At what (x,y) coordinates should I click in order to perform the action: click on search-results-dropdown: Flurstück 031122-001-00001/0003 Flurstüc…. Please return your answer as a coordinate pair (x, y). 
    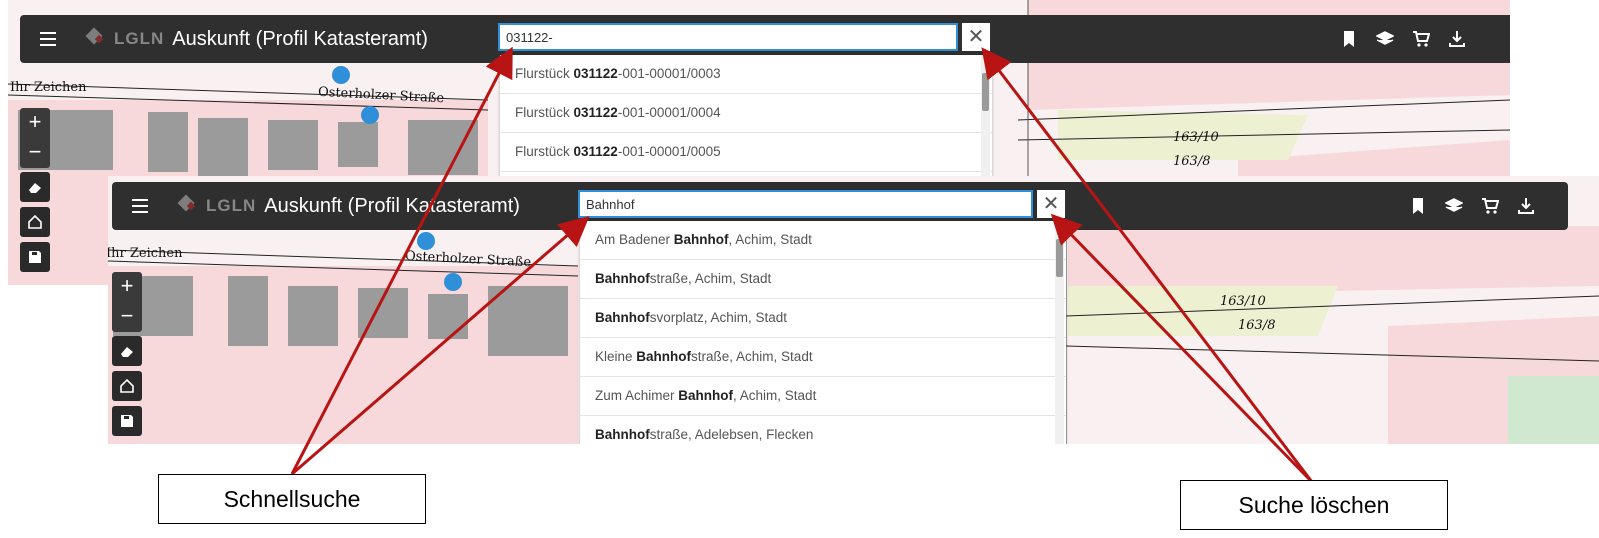
    Looking at the image, I should click on (746, 117).